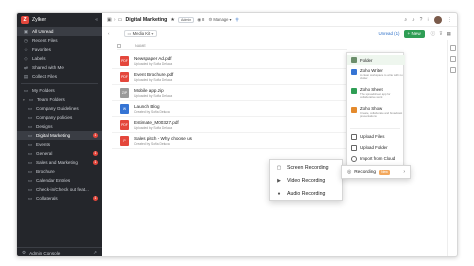 The height and width of the screenshot is (266, 474). I want to click on notification-bell-icon: ♪, so click(413, 20).